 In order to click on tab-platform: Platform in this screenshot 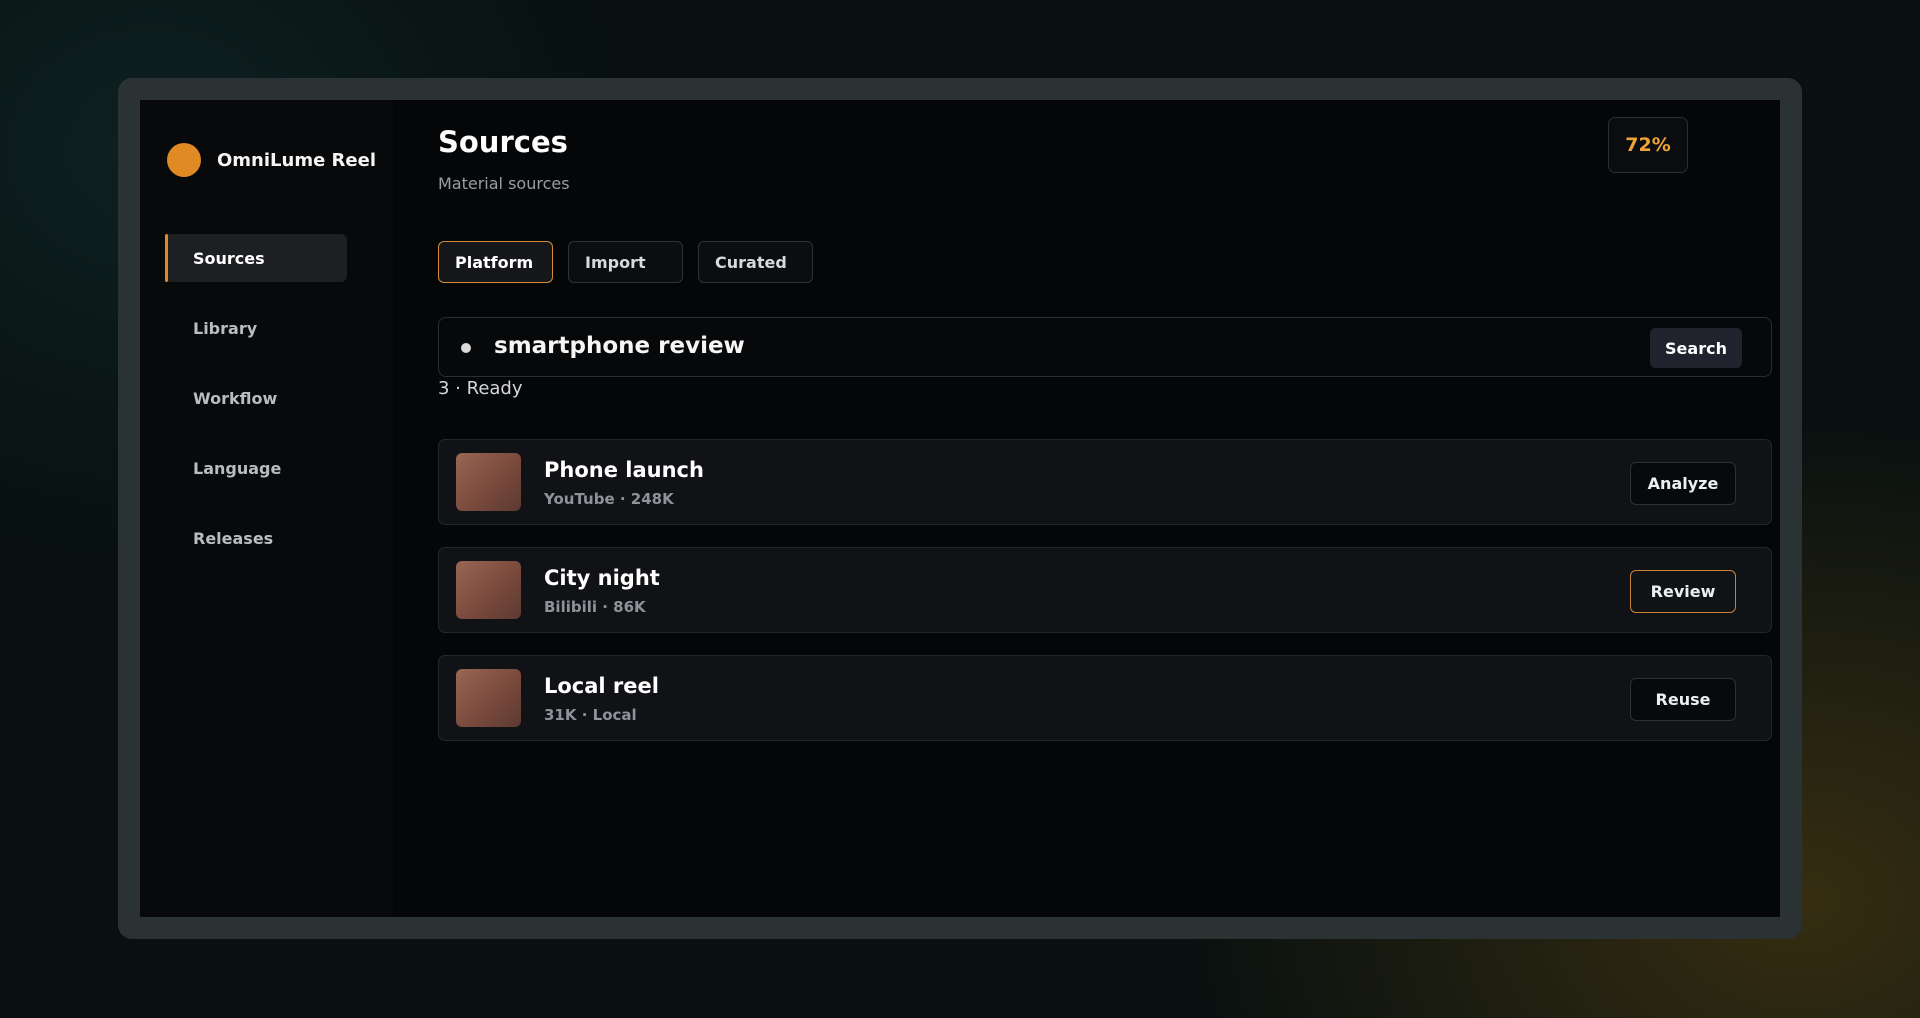, I will do `click(495, 262)`.